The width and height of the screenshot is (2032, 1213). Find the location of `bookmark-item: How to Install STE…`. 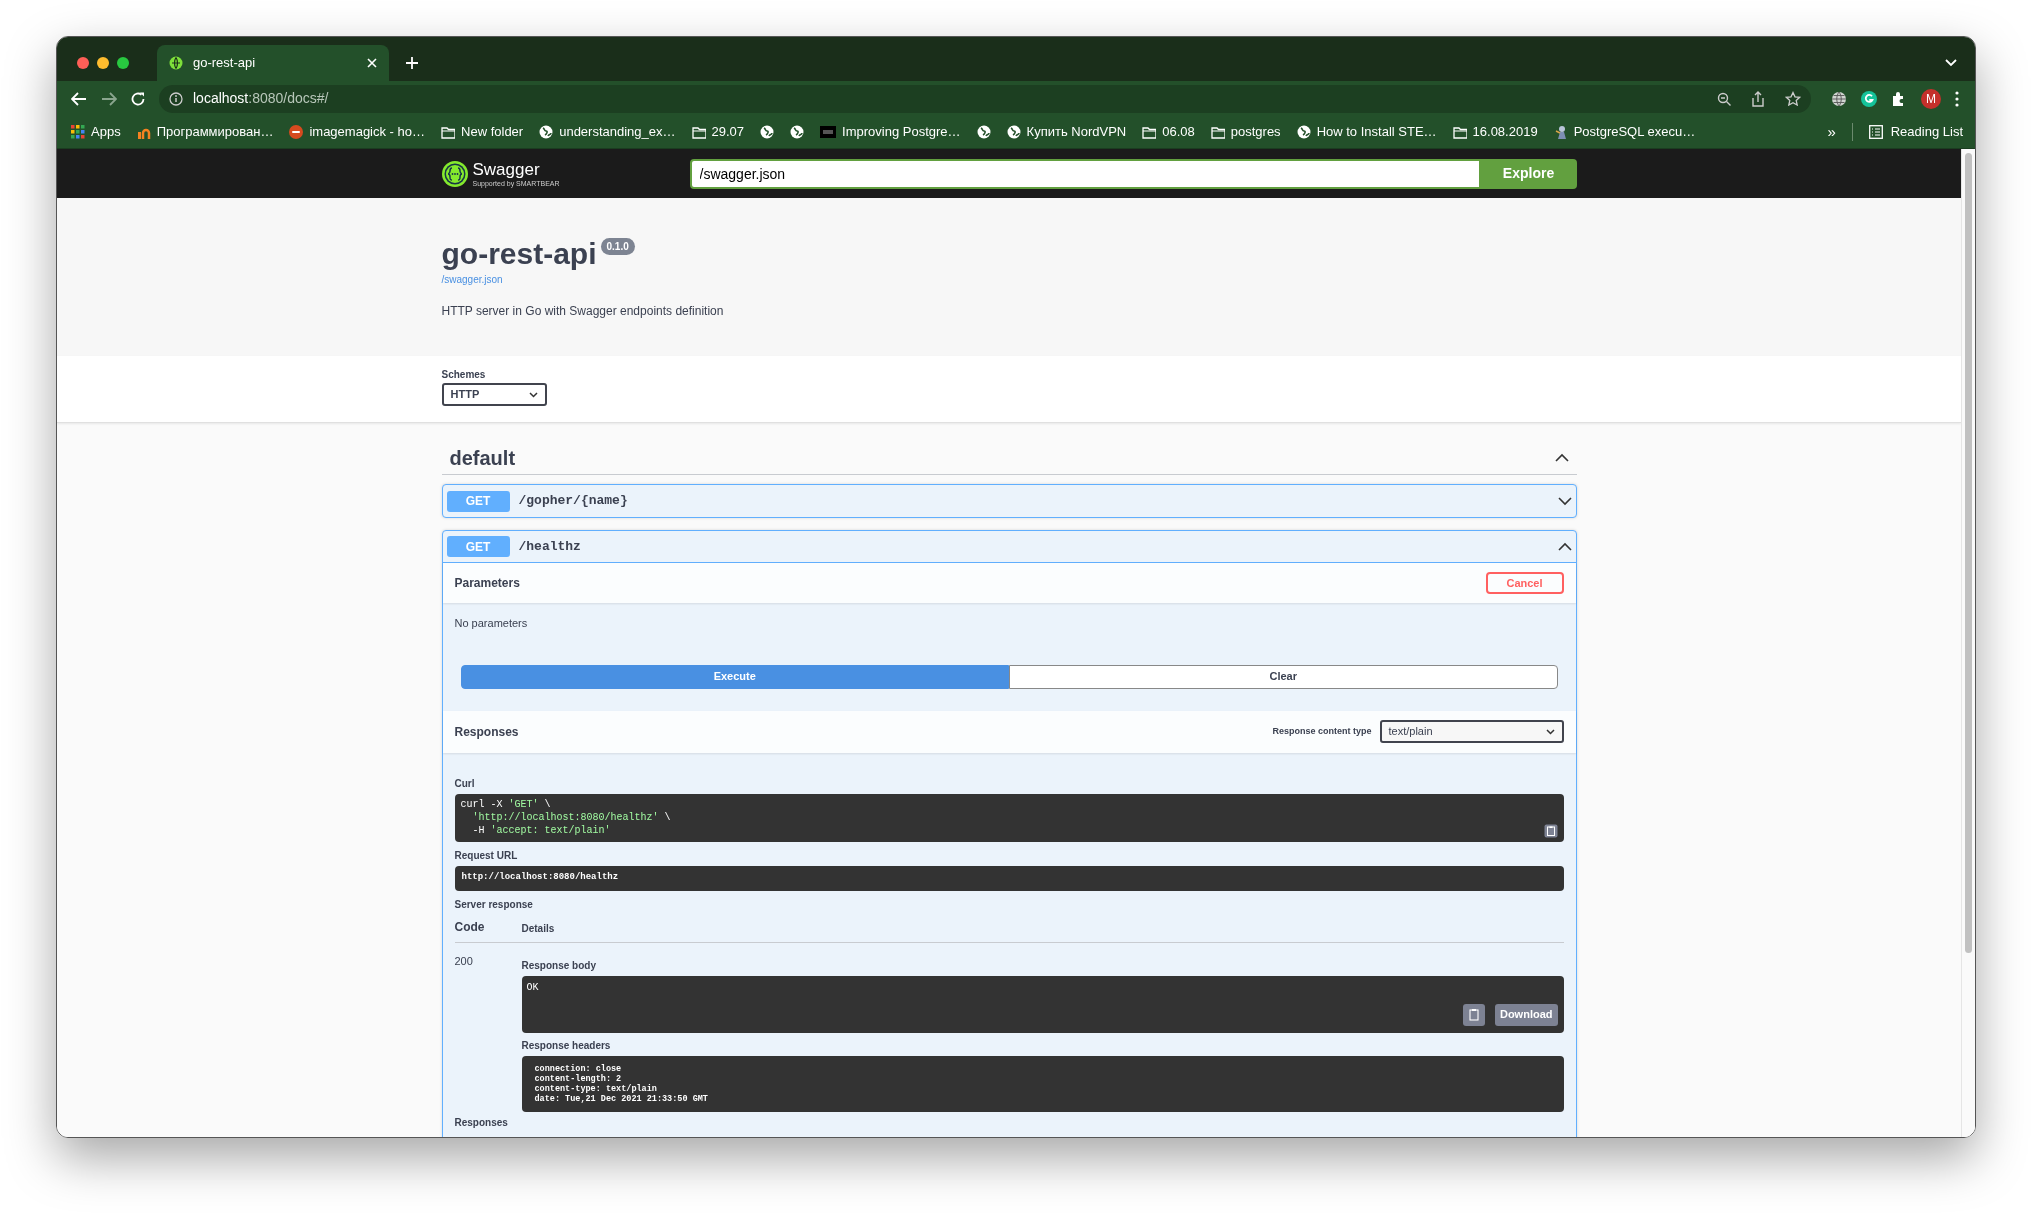

bookmark-item: How to Install STE… is located at coordinates (1366, 132).